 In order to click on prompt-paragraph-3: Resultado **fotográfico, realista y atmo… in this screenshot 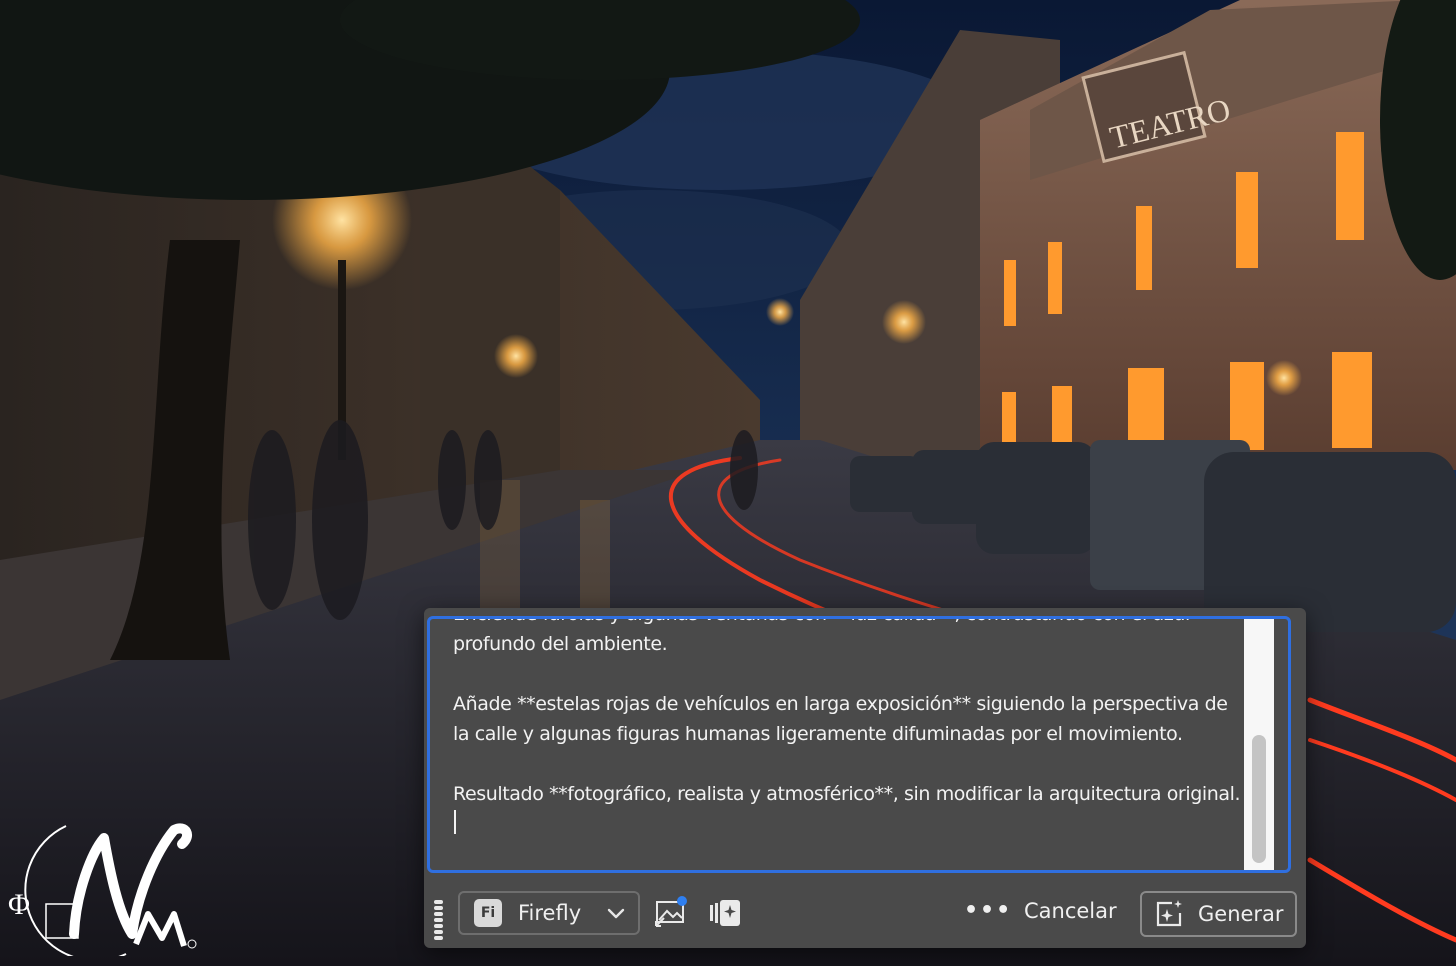, I will do `click(847, 794)`.